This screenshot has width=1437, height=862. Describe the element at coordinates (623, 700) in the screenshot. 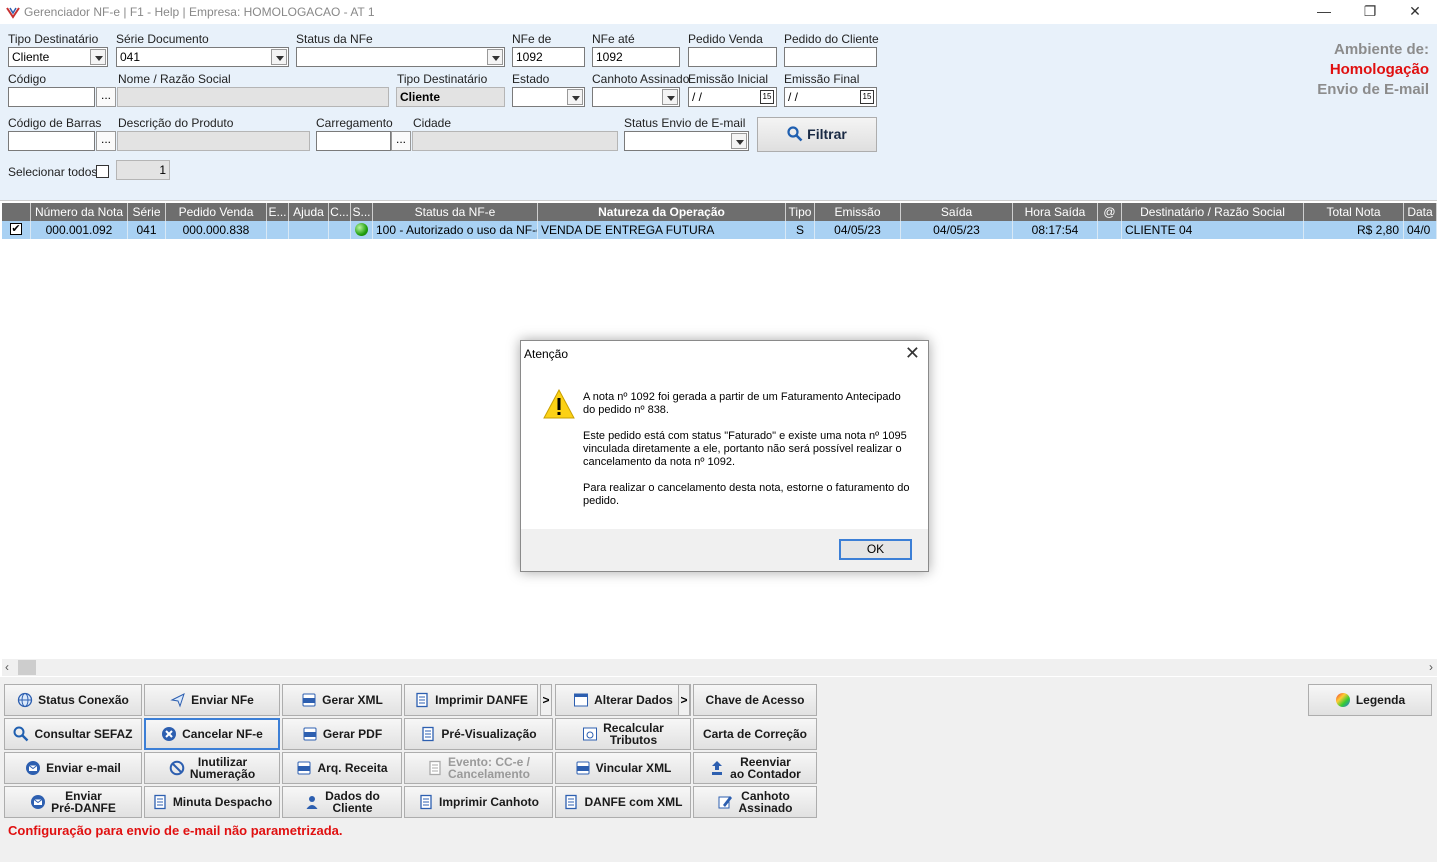

I see `alterar-dados-button: Alterar Dados` at that location.